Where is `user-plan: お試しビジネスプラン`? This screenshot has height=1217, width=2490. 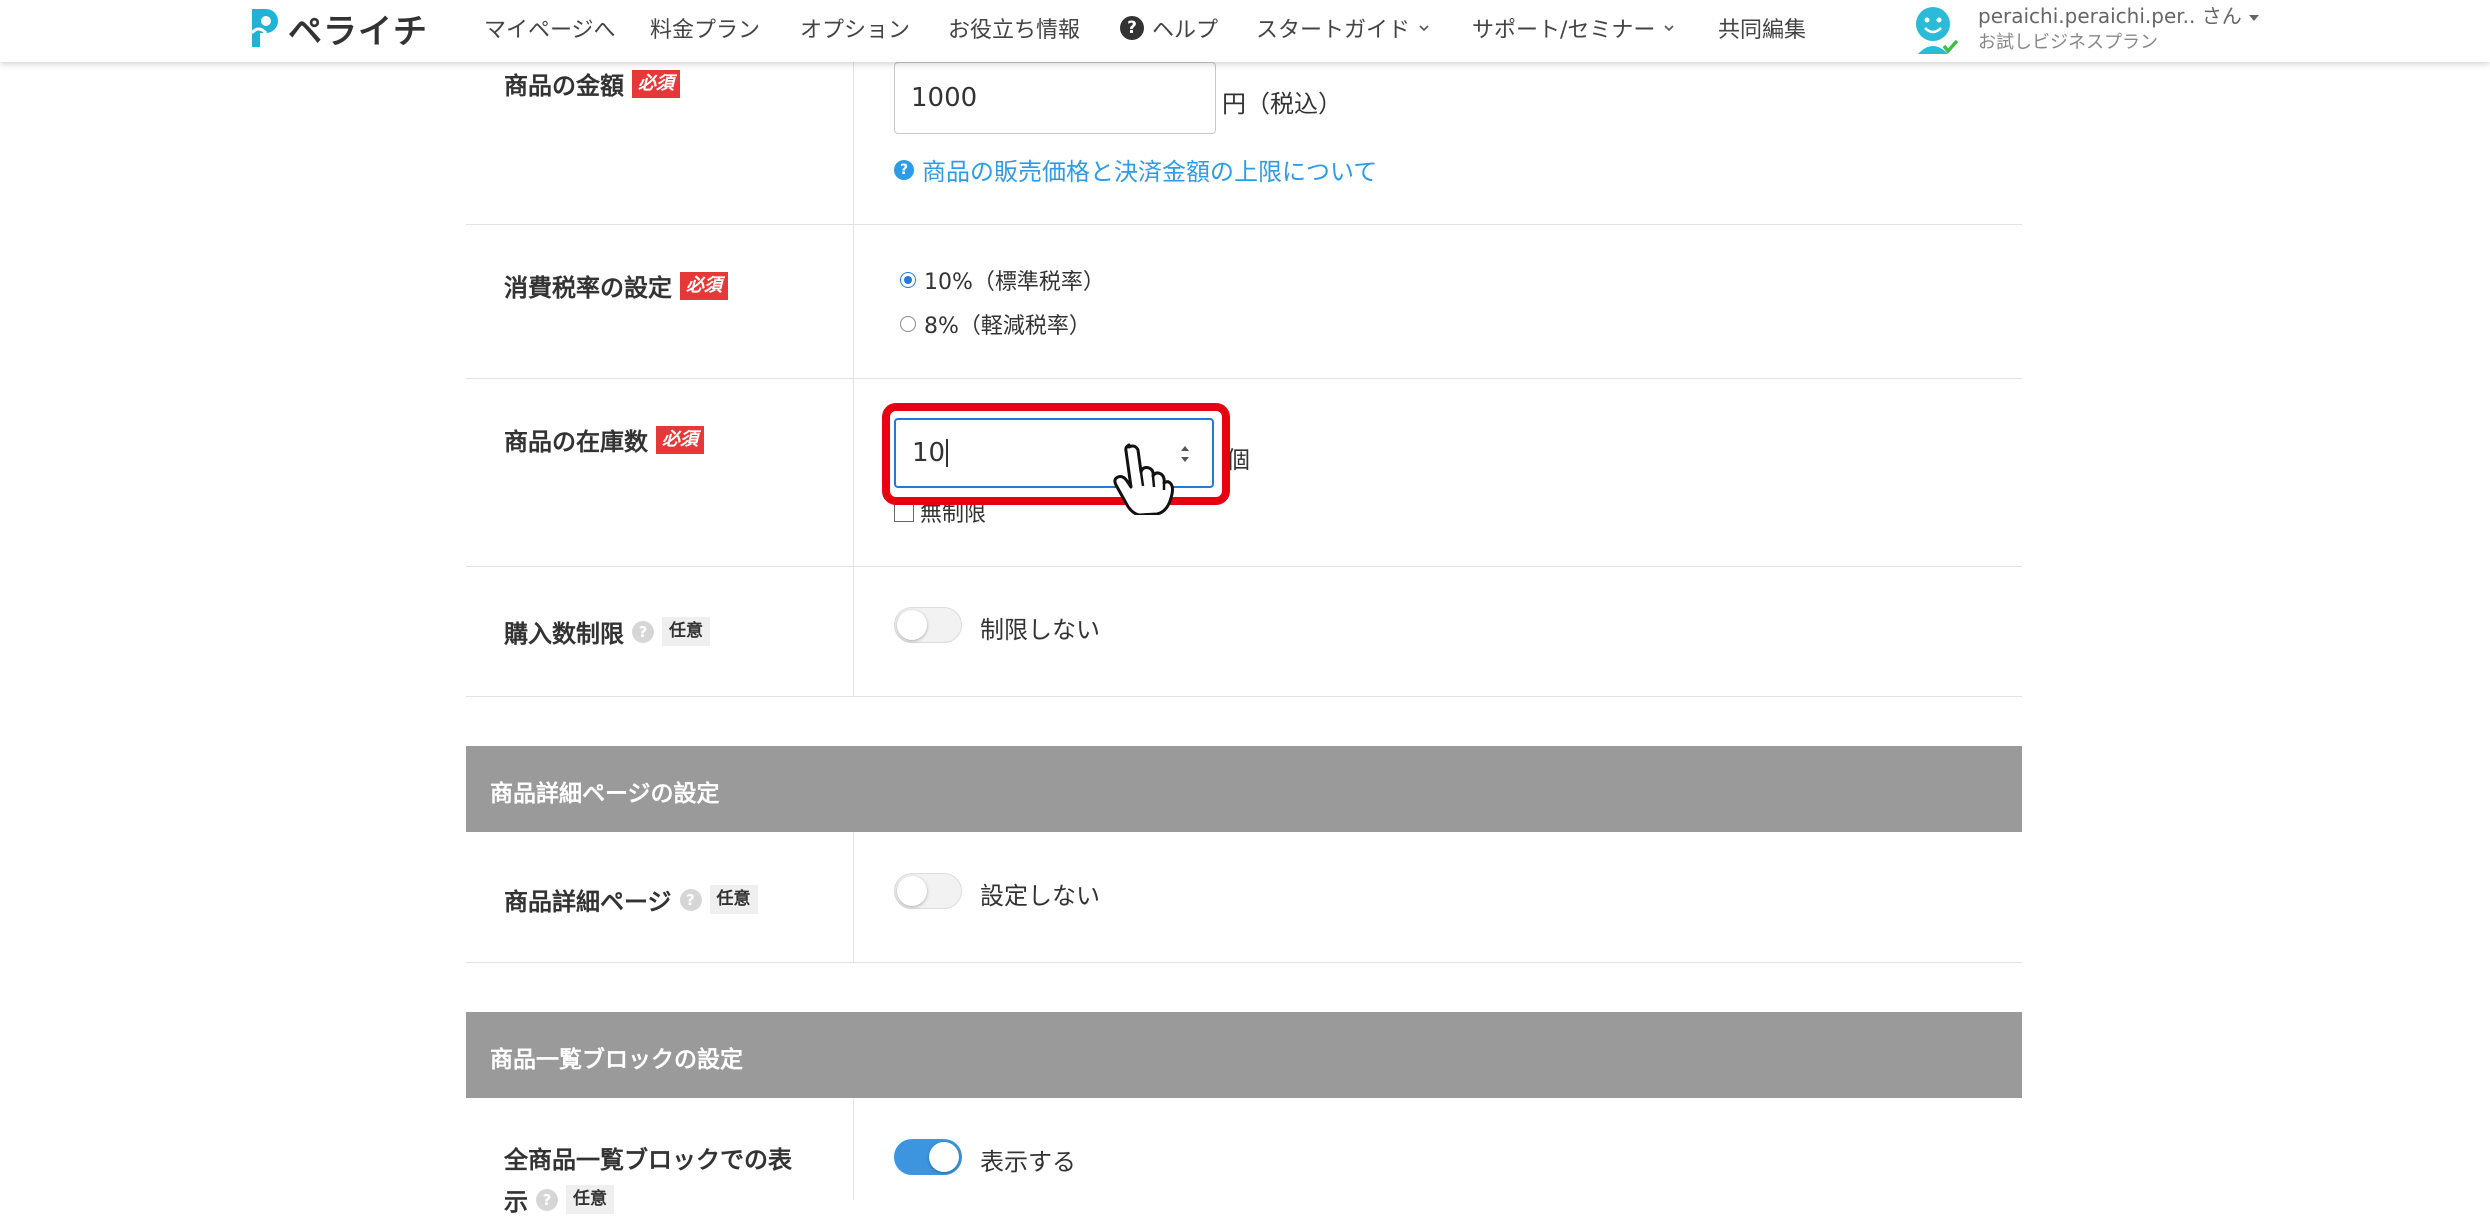
user-plan: お試しビジネスプラン is located at coordinates (2068, 42).